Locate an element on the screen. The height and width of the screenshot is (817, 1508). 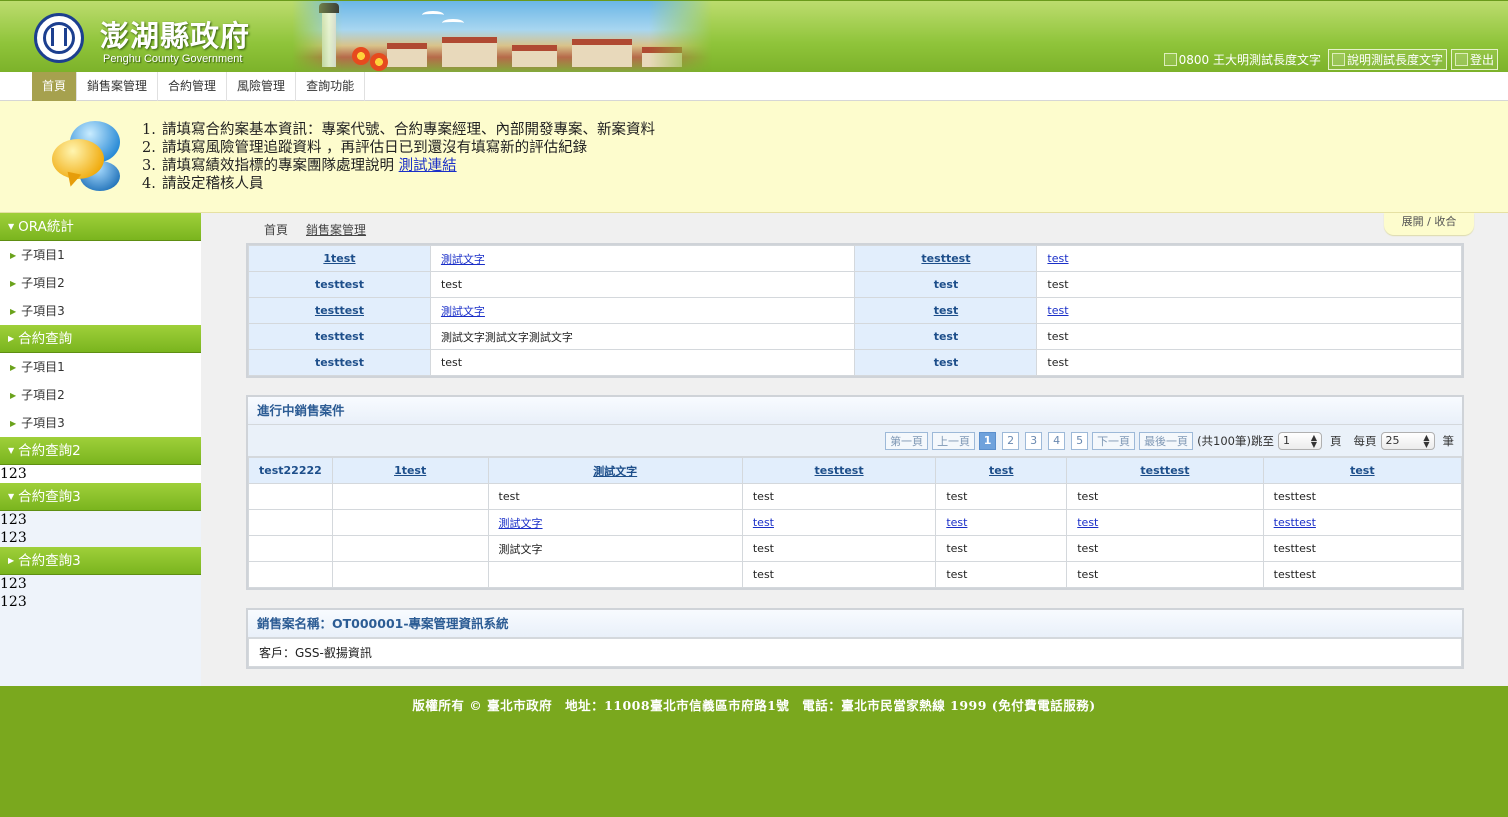
last-page-button: 最後一頁 is located at coordinates (1166, 440).